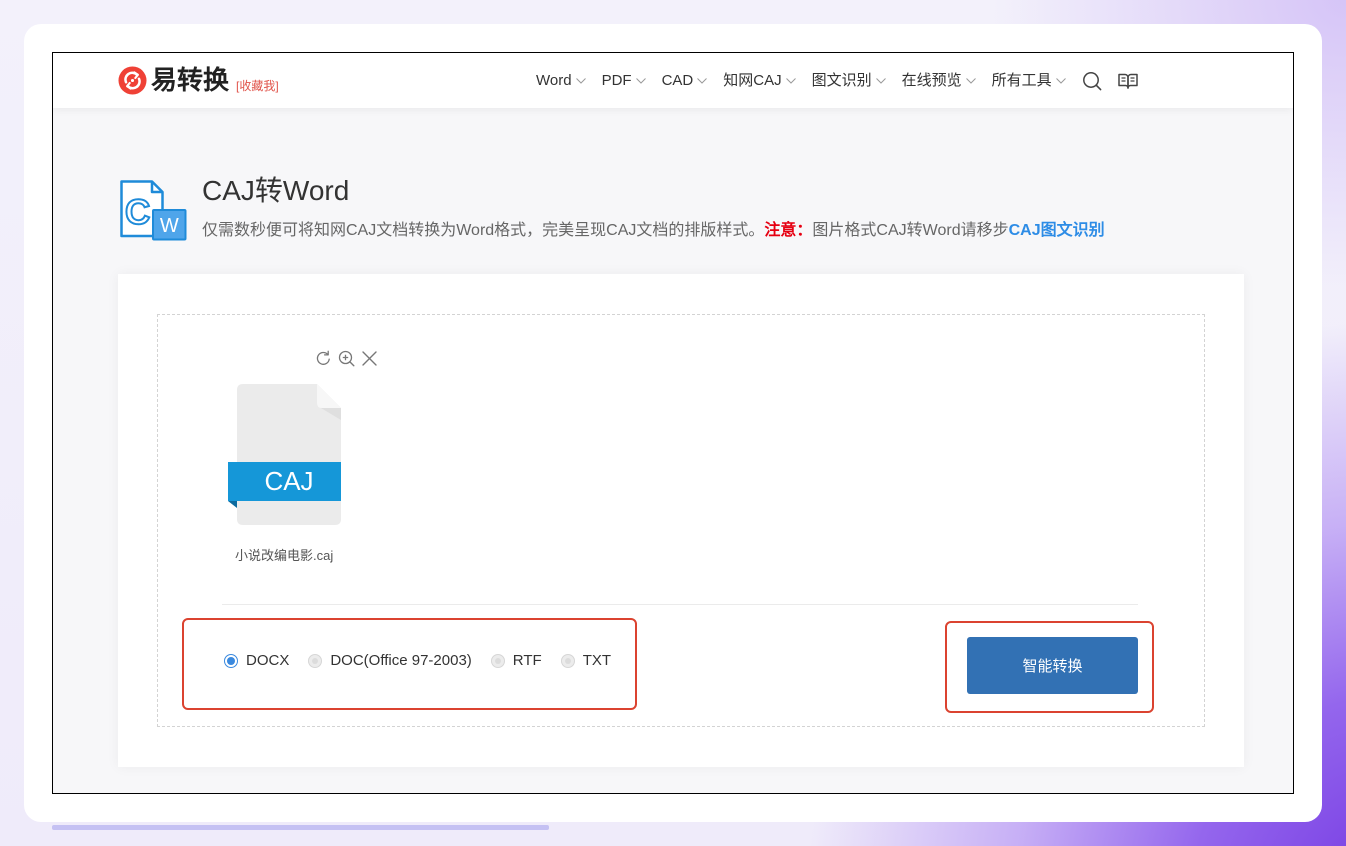 This screenshot has width=1346, height=846. What do you see at coordinates (597, 660) in the screenshot?
I see `format-label: TXT` at bounding box center [597, 660].